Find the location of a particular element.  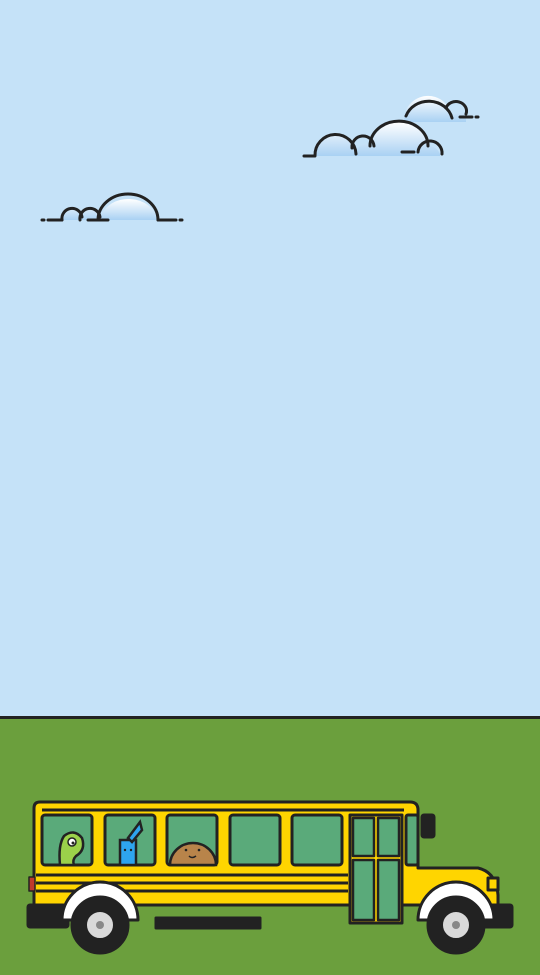

school-bus-icon is located at coordinates (270, 877).